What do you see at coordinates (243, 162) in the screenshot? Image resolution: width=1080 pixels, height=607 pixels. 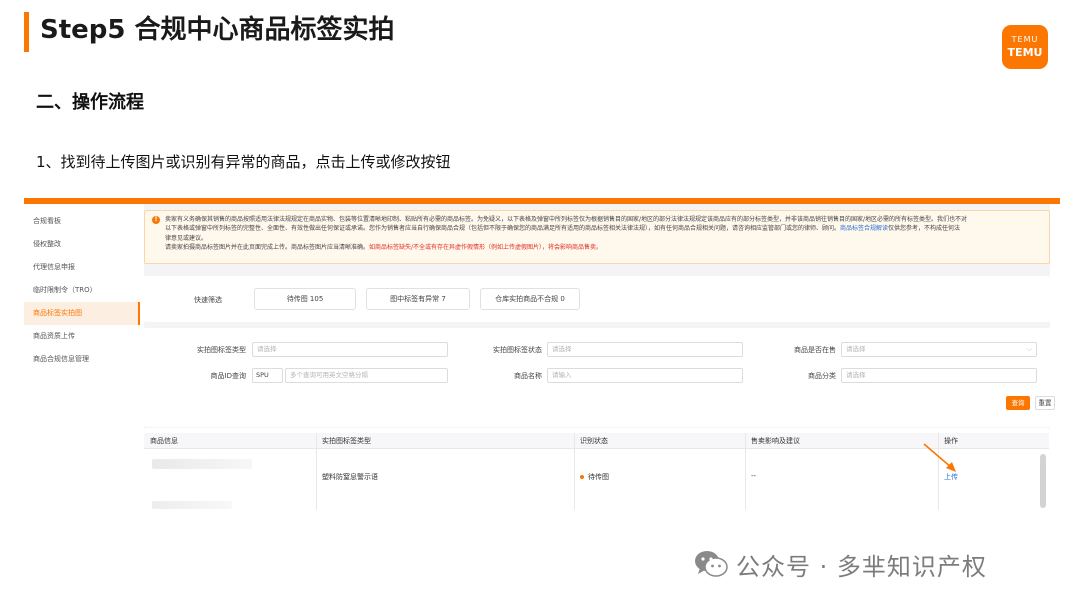 I see `step-instruction: 1、找到待上传图片或识别有异常的商品，点击上传或修改按钮` at bounding box center [243, 162].